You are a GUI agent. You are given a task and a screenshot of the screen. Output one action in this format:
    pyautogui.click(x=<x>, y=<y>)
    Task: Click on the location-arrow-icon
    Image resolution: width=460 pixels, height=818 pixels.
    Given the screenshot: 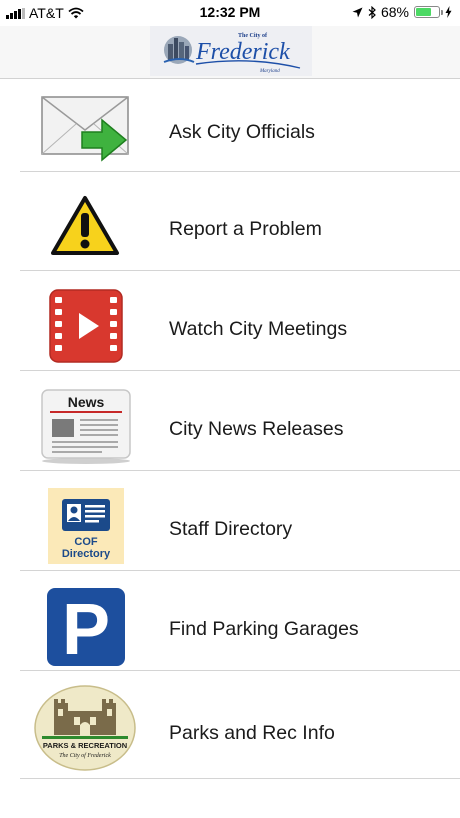 What is the action you would take?
    pyautogui.click(x=357, y=12)
    